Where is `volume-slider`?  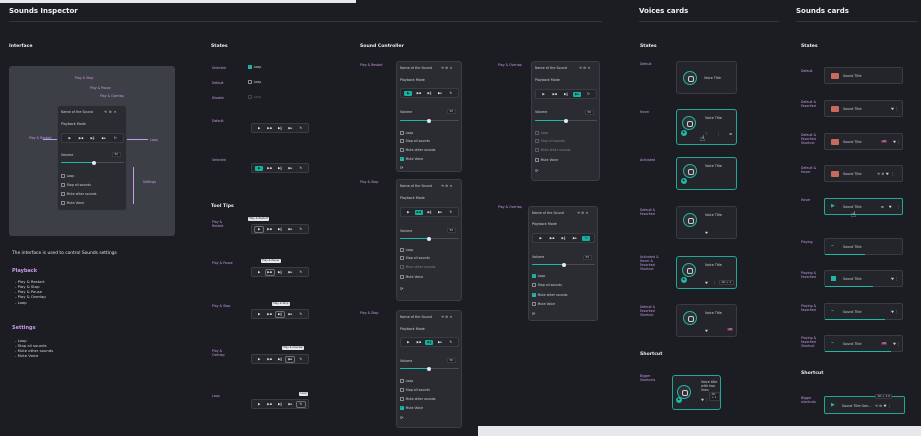
volume-slider is located at coordinates (92, 162).